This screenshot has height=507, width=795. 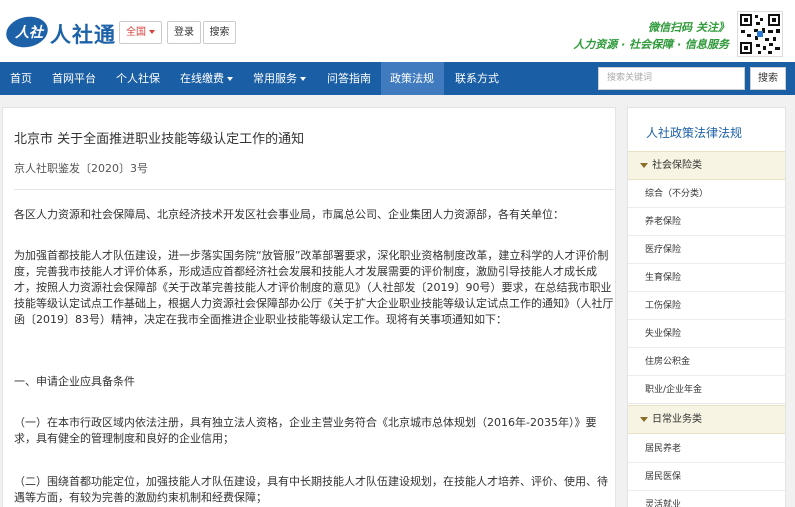 I want to click on nav-item-policies: 政策法规, so click(x=412, y=78).